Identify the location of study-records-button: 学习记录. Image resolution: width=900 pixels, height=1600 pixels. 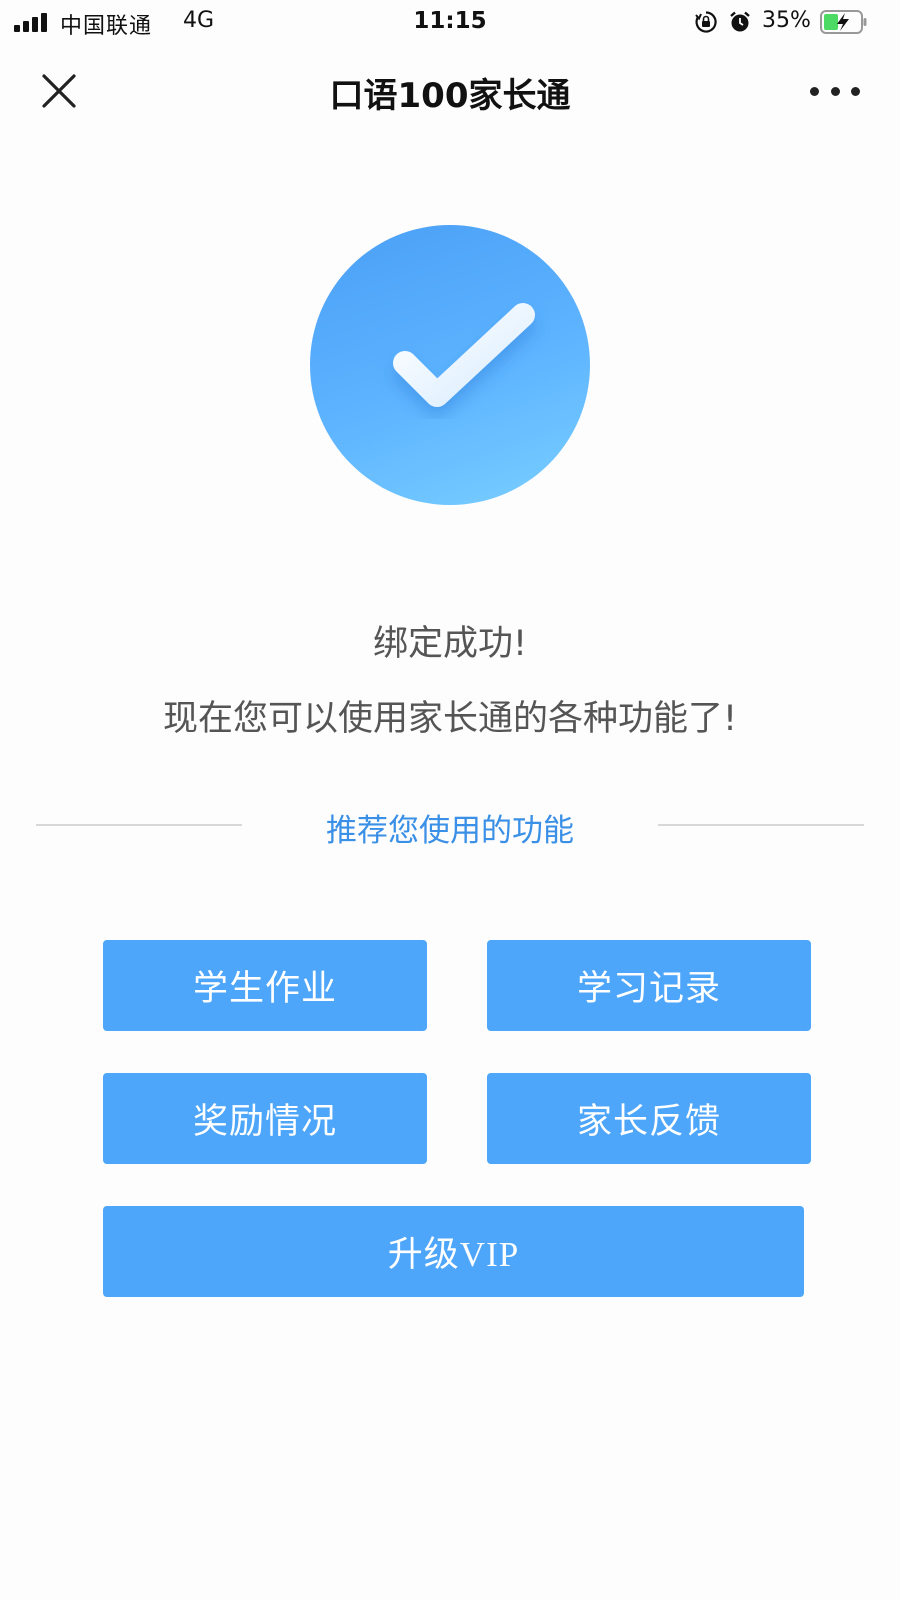
(649, 985).